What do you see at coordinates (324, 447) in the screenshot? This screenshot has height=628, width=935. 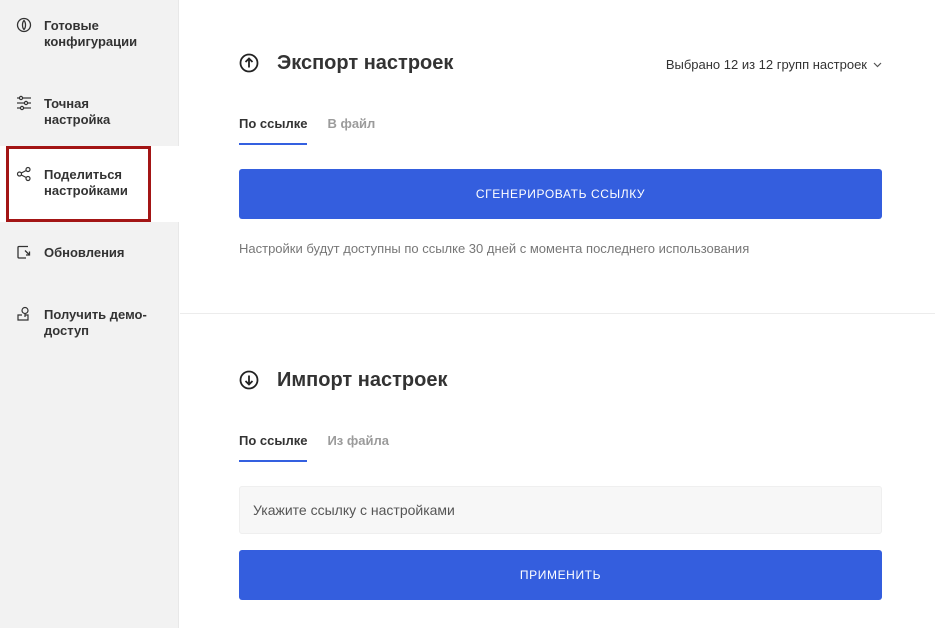 I see `import-tabs: По ссылке Из файла` at bounding box center [324, 447].